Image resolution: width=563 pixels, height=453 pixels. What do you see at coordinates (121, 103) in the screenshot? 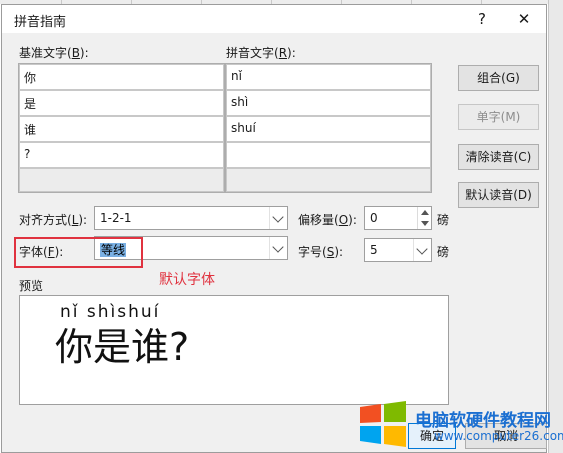
I see `base-cell: 是` at bounding box center [121, 103].